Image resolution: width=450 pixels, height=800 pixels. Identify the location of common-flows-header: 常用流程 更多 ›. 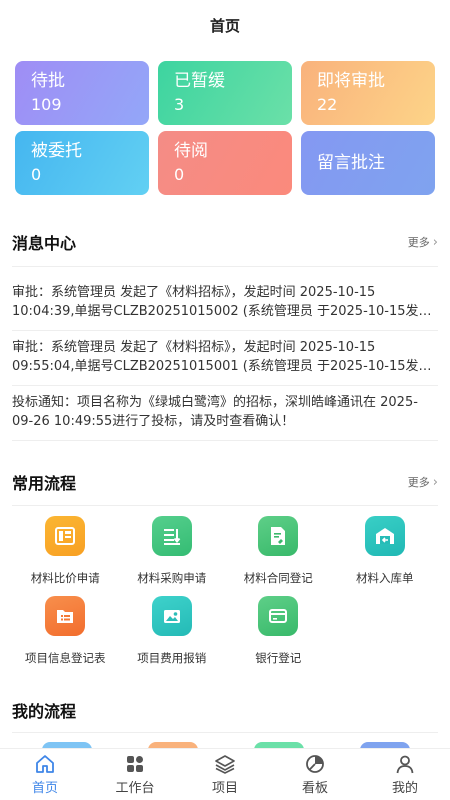
(225, 482).